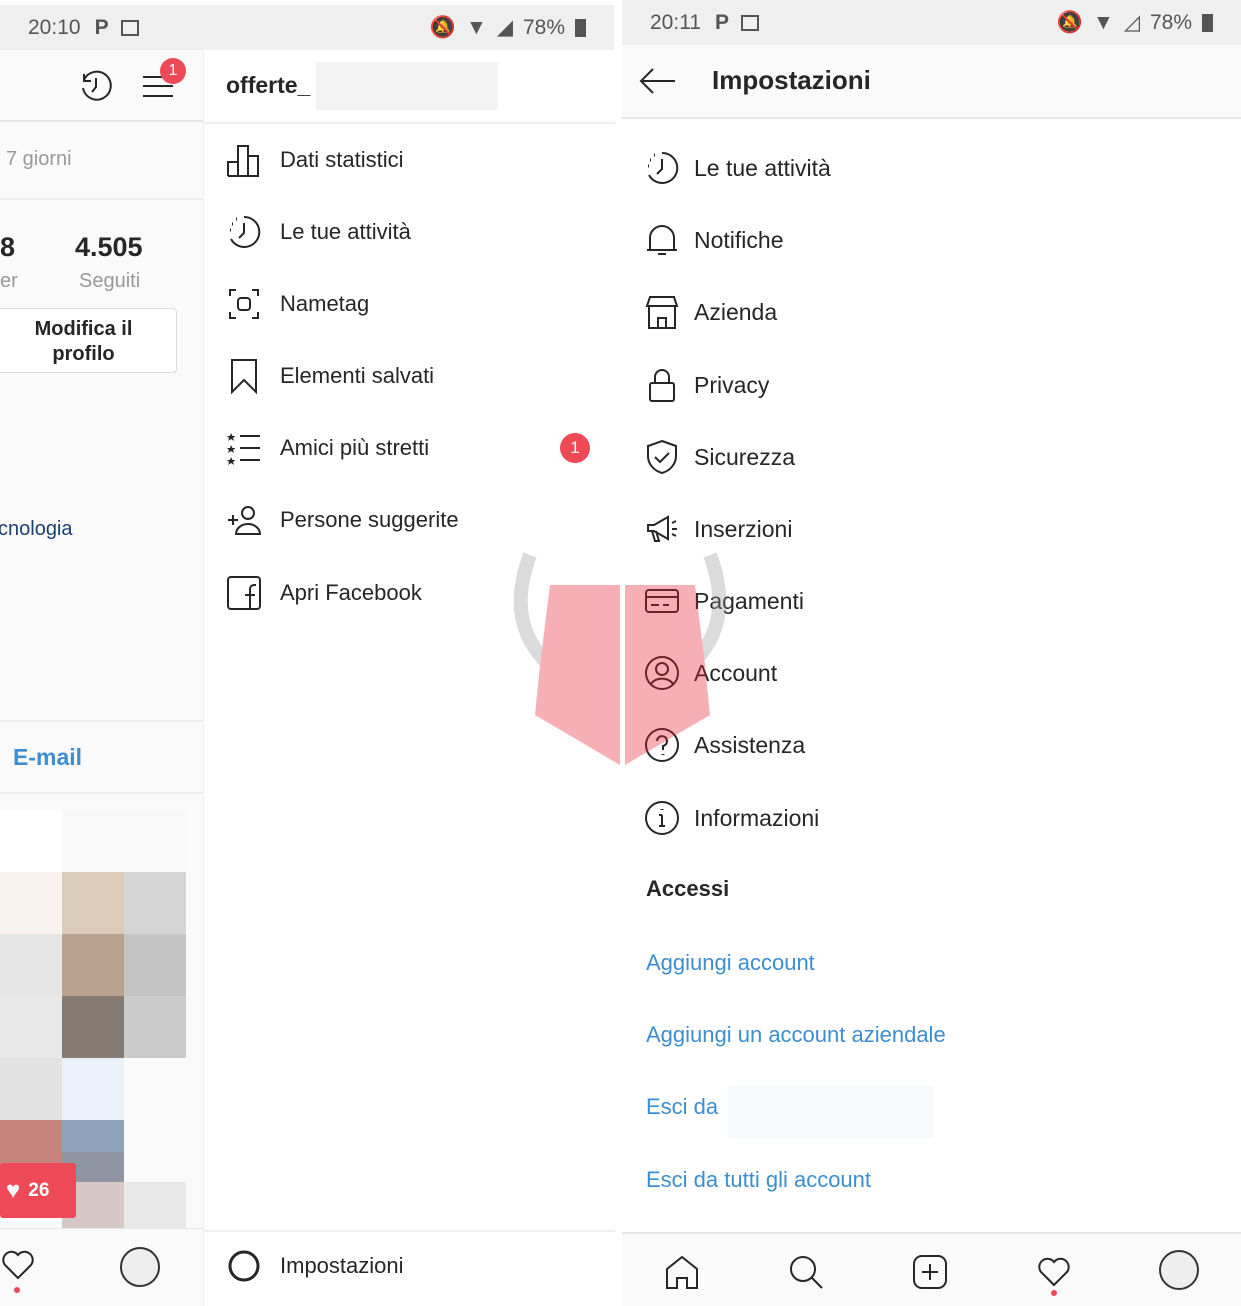 This screenshot has height=1306, width=1241. I want to click on settings-item-assistenza: Assistenza, so click(722, 745).